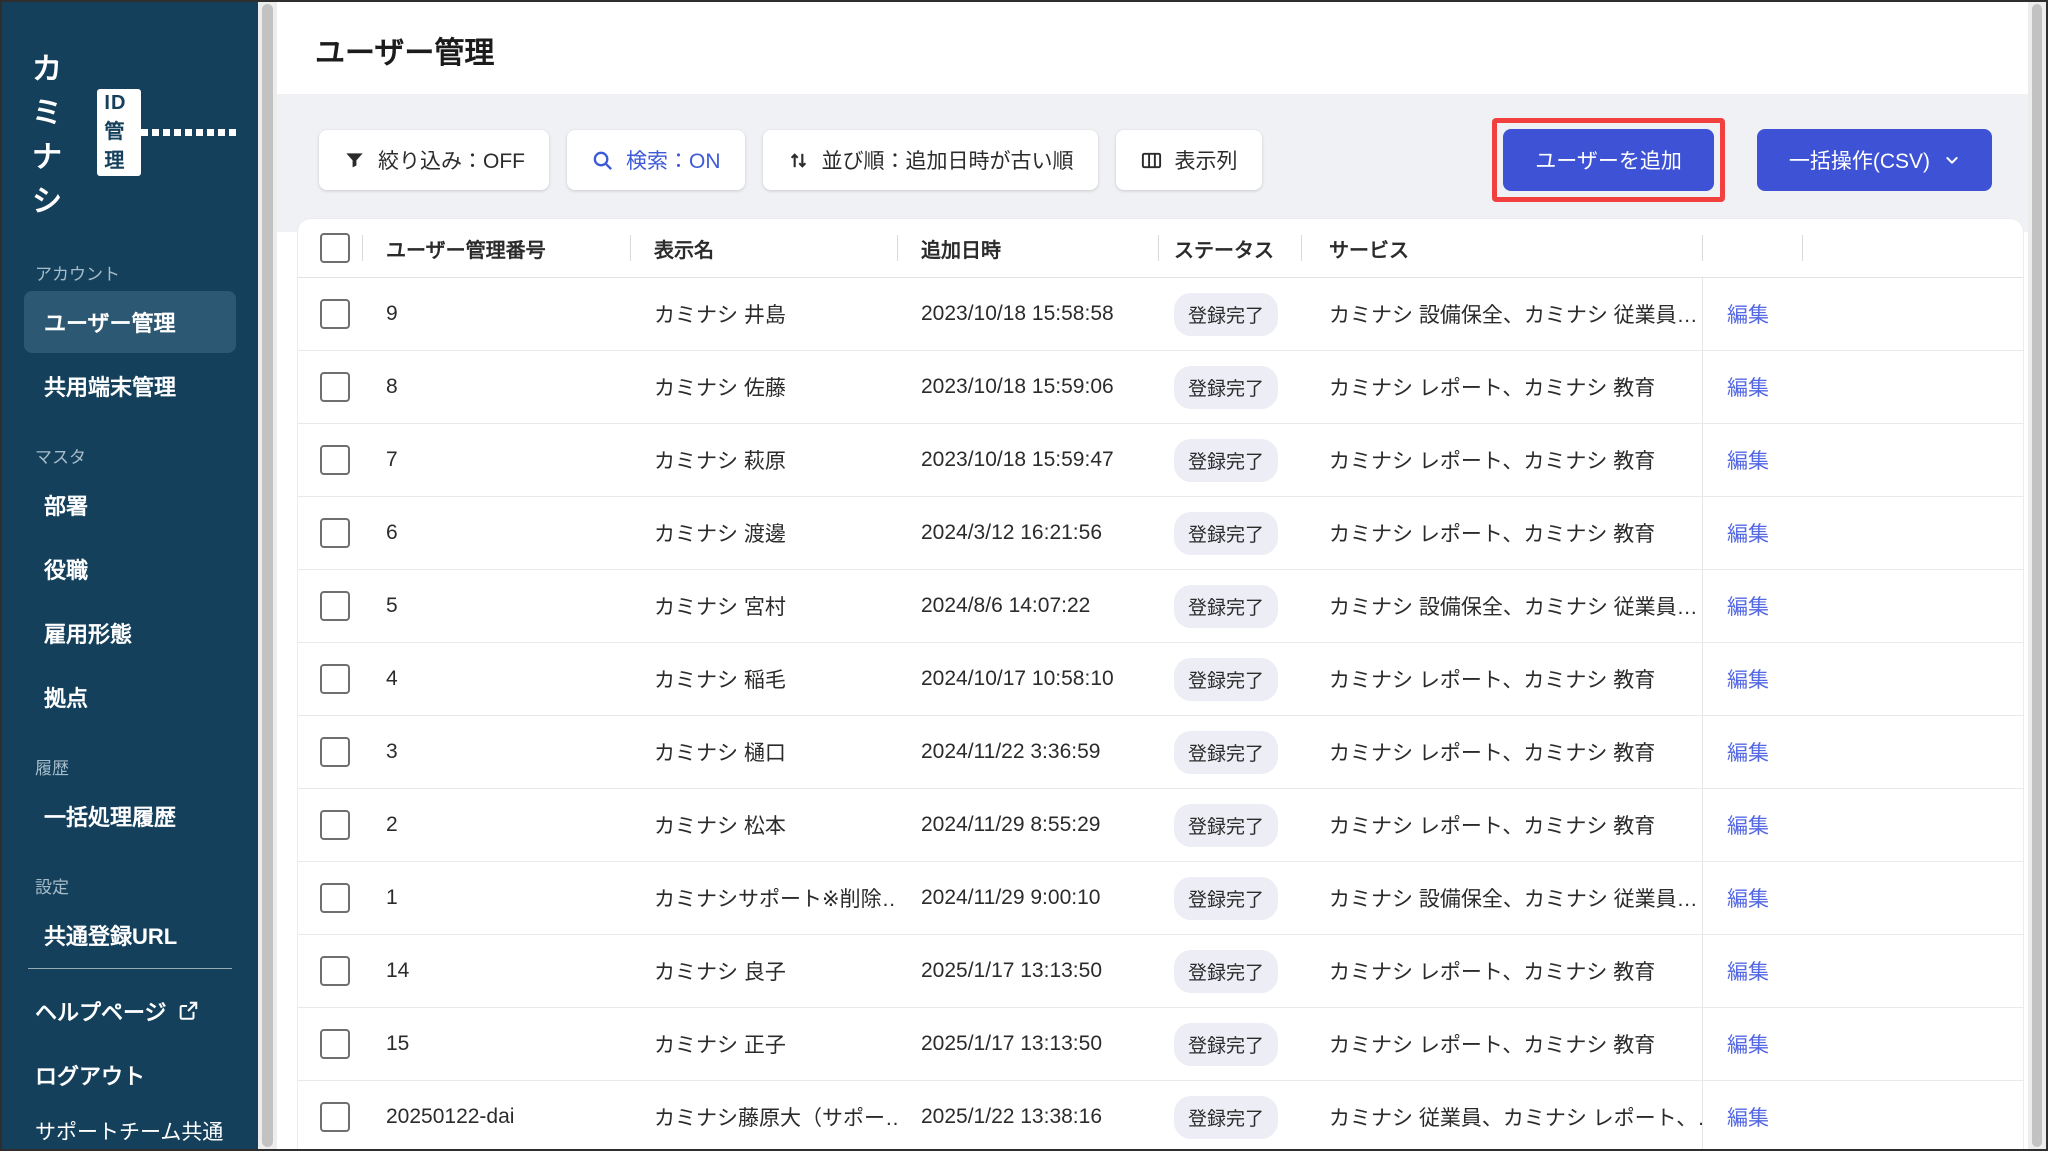  Describe the element at coordinates (1206, 161) in the screenshot. I see `columns-button-label: 表示列` at that location.